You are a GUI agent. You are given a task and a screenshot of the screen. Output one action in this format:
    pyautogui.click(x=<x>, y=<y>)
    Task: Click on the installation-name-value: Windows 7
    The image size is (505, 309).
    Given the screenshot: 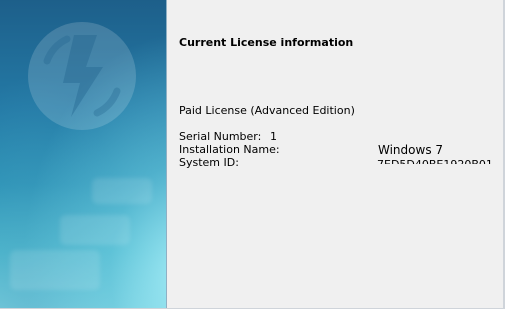 What is the action you would take?
    pyautogui.click(x=411, y=150)
    